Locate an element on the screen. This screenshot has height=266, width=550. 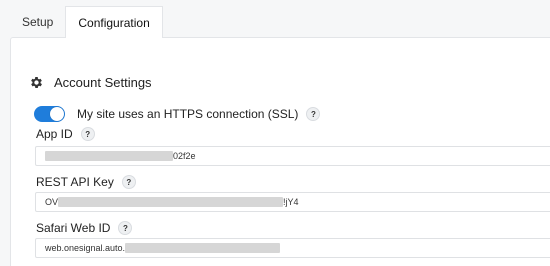
safari-web-id-field: web.onesignal.auto. is located at coordinates (292, 248).